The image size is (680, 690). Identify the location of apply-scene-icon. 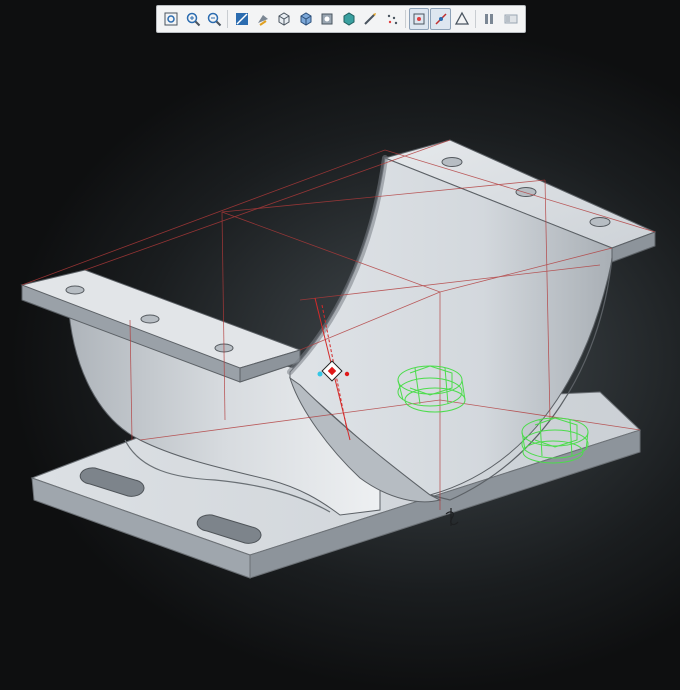
(370, 19).